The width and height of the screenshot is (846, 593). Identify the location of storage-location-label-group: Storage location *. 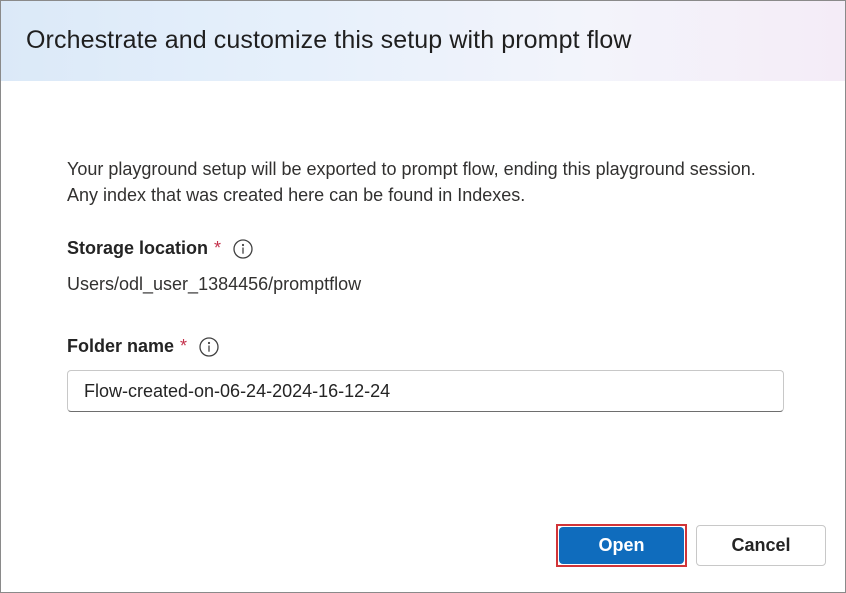
(160, 248).